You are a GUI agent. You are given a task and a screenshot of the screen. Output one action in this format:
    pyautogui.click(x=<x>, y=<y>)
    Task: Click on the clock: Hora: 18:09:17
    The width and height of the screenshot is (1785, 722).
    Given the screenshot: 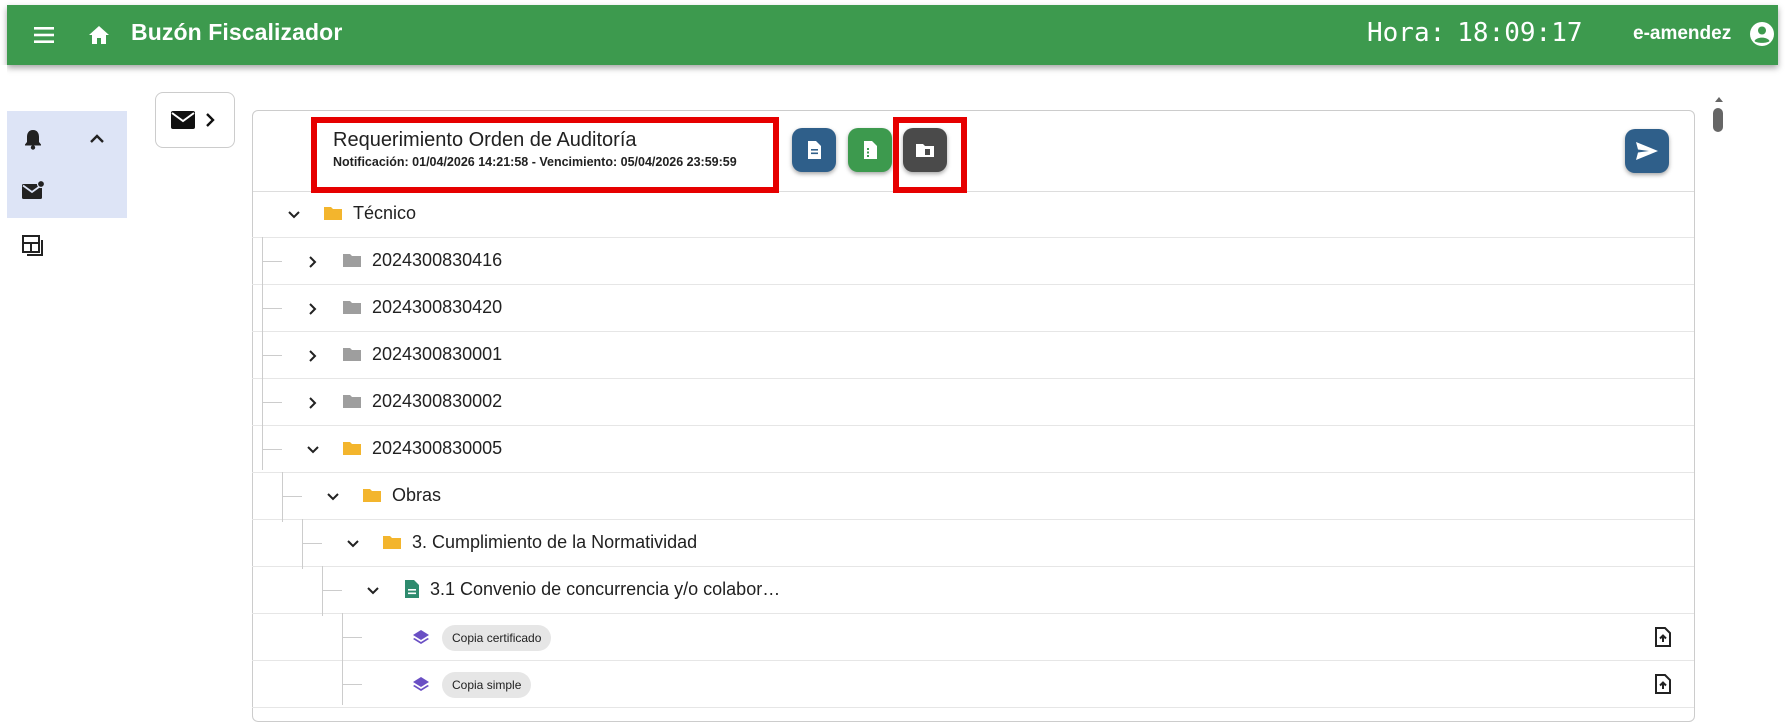 What is the action you would take?
    pyautogui.click(x=1475, y=33)
    